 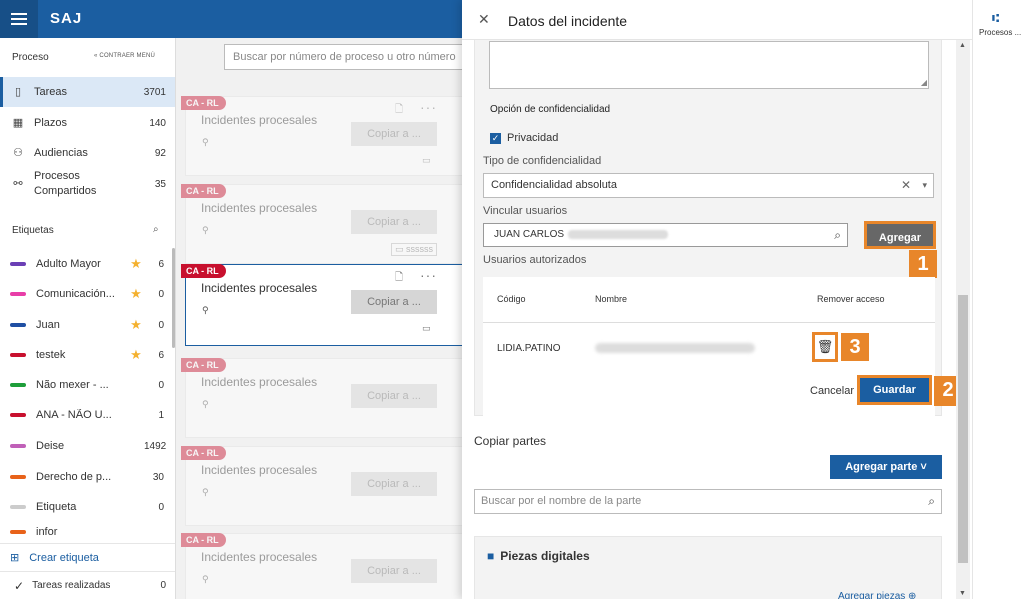 I want to click on tag-item: ANA - NÃO U... 1, so click(x=85, y=415).